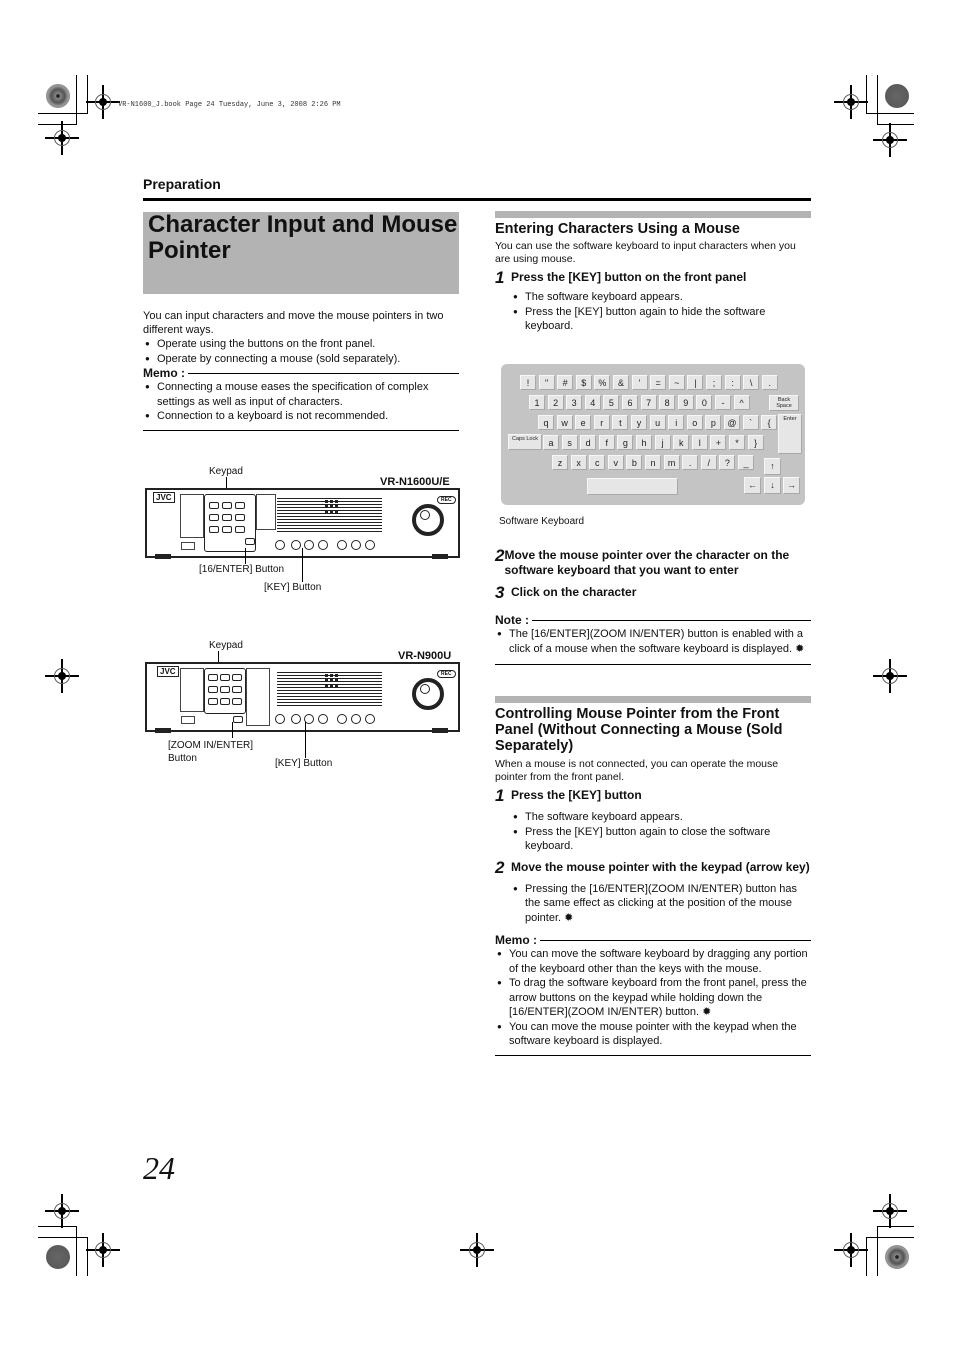 The image size is (954, 1351). Describe the element at coordinates (866, 1256) in the screenshot. I see `crop-mark` at that location.